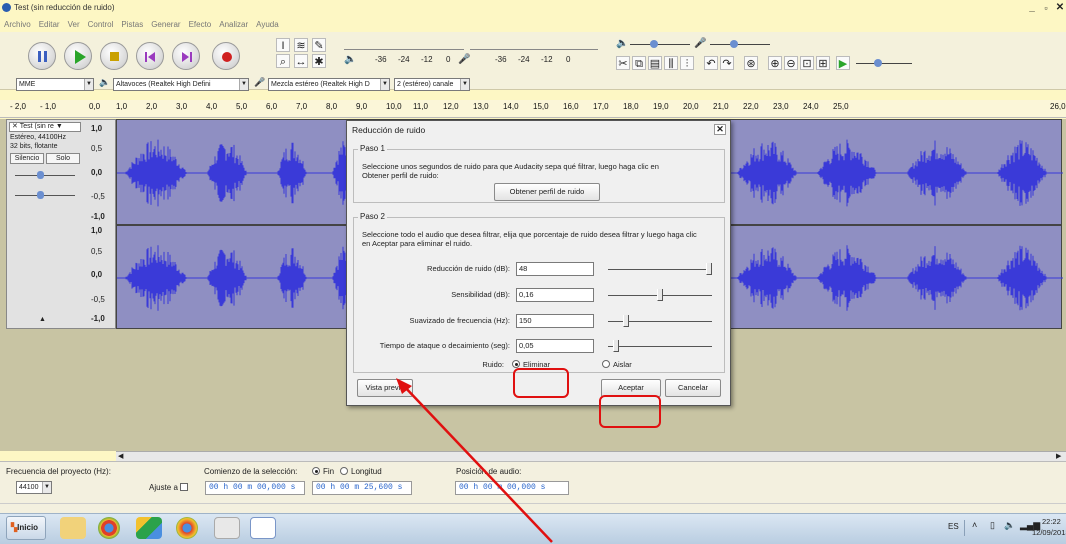  Describe the element at coordinates (27, 158) in the screenshot. I see `mute-button: Silencio` at that location.